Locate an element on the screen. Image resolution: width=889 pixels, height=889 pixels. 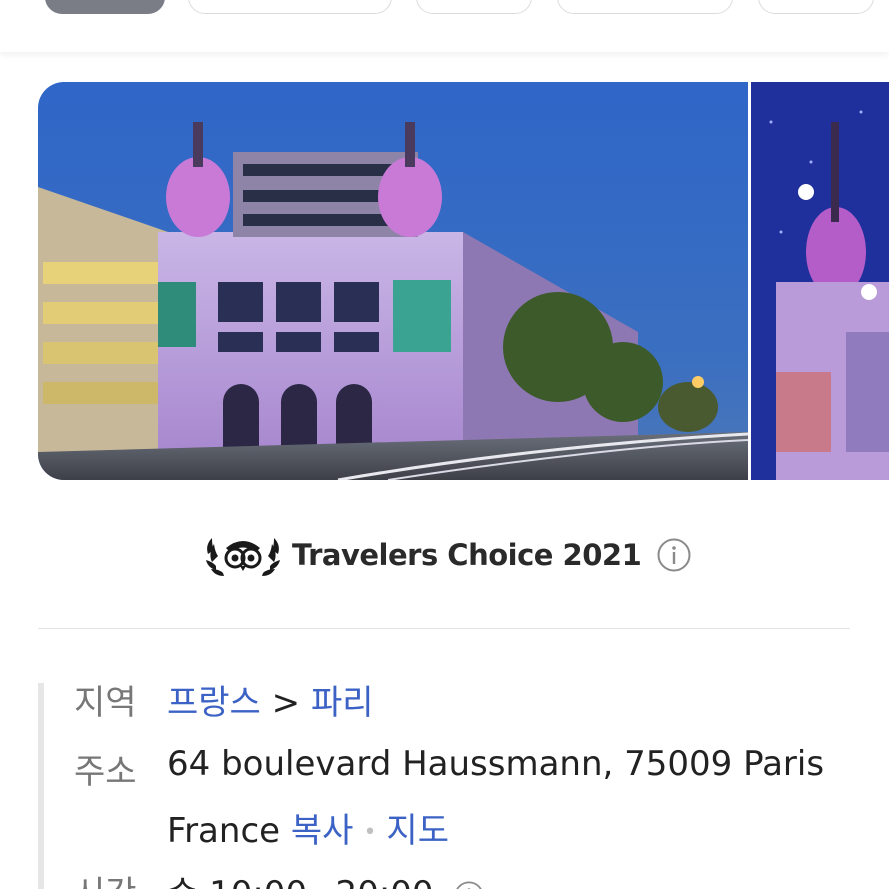
region-value: 프랑스 > 파리 is located at coordinates (270, 699).